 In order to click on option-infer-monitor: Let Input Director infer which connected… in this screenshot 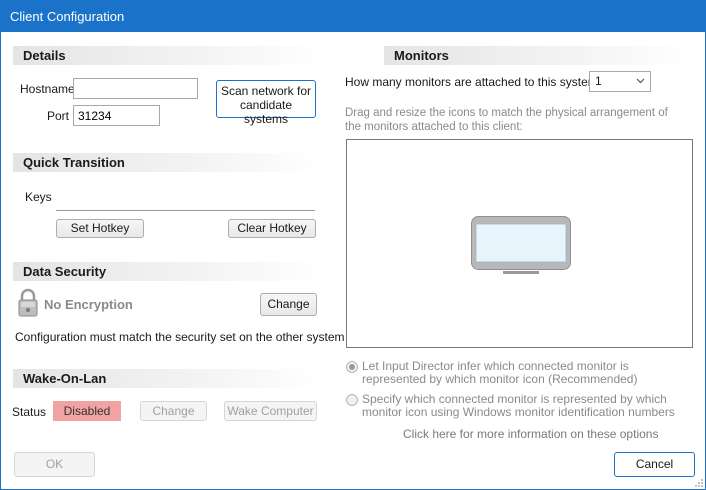, I will do `click(518, 373)`.